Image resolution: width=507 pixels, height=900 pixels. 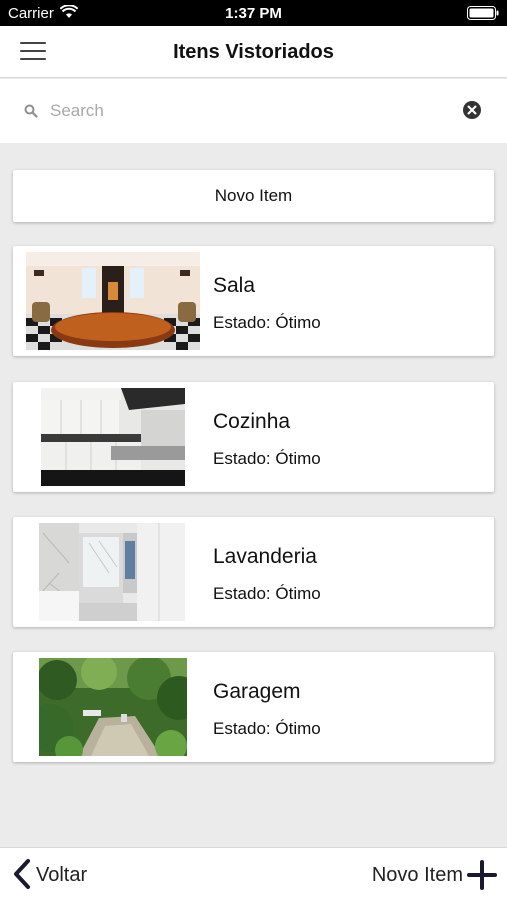 I want to click on search-bar, so click(x=253, y=111).